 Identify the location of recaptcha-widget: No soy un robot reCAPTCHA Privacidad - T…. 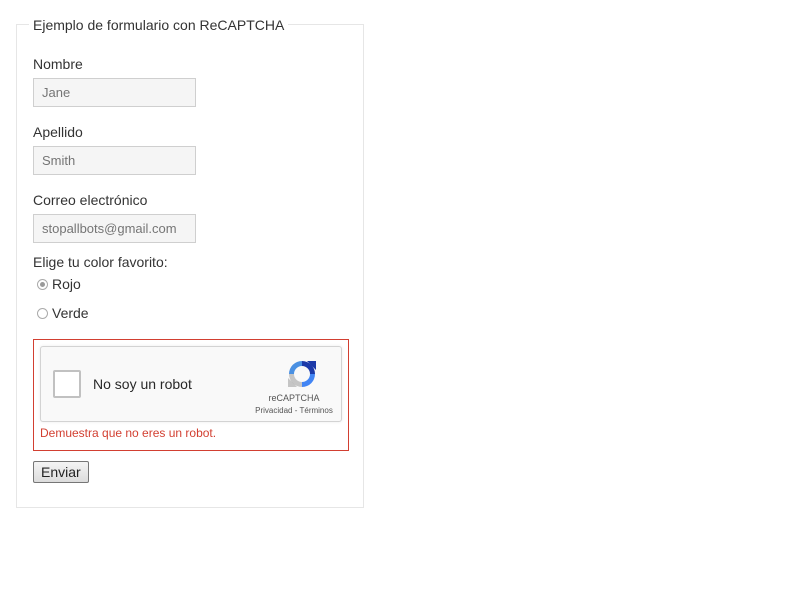
(191, 384).